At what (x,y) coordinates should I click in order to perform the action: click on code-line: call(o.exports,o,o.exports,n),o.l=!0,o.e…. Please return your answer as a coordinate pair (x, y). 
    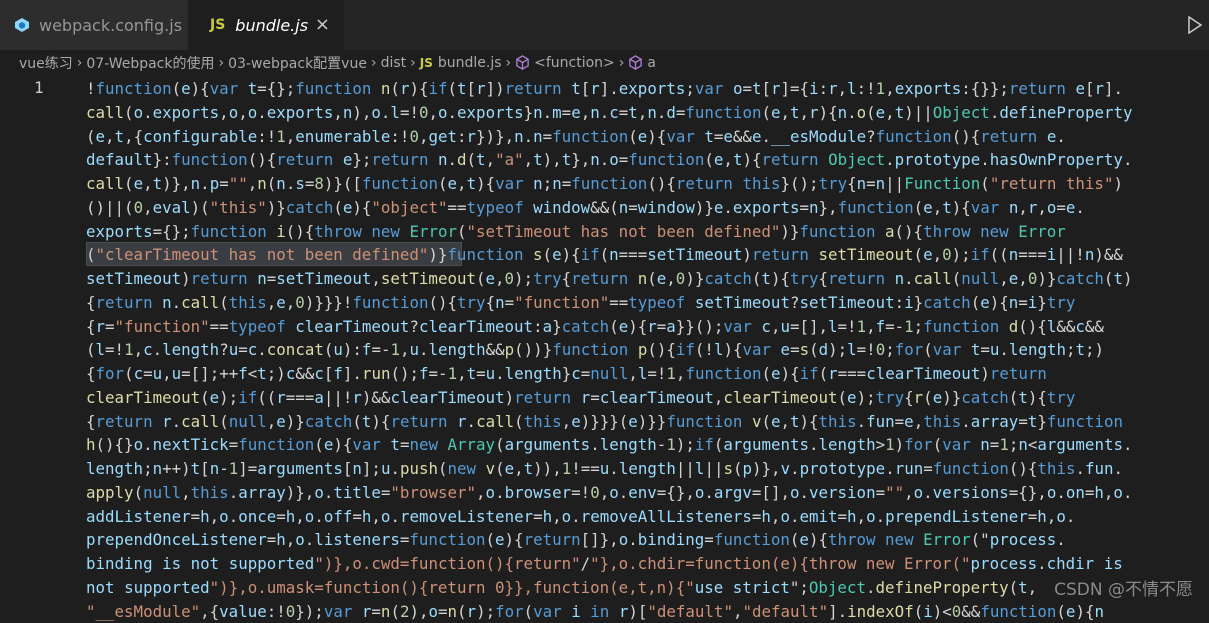
    Looking at the image, I should click on (641, 113).